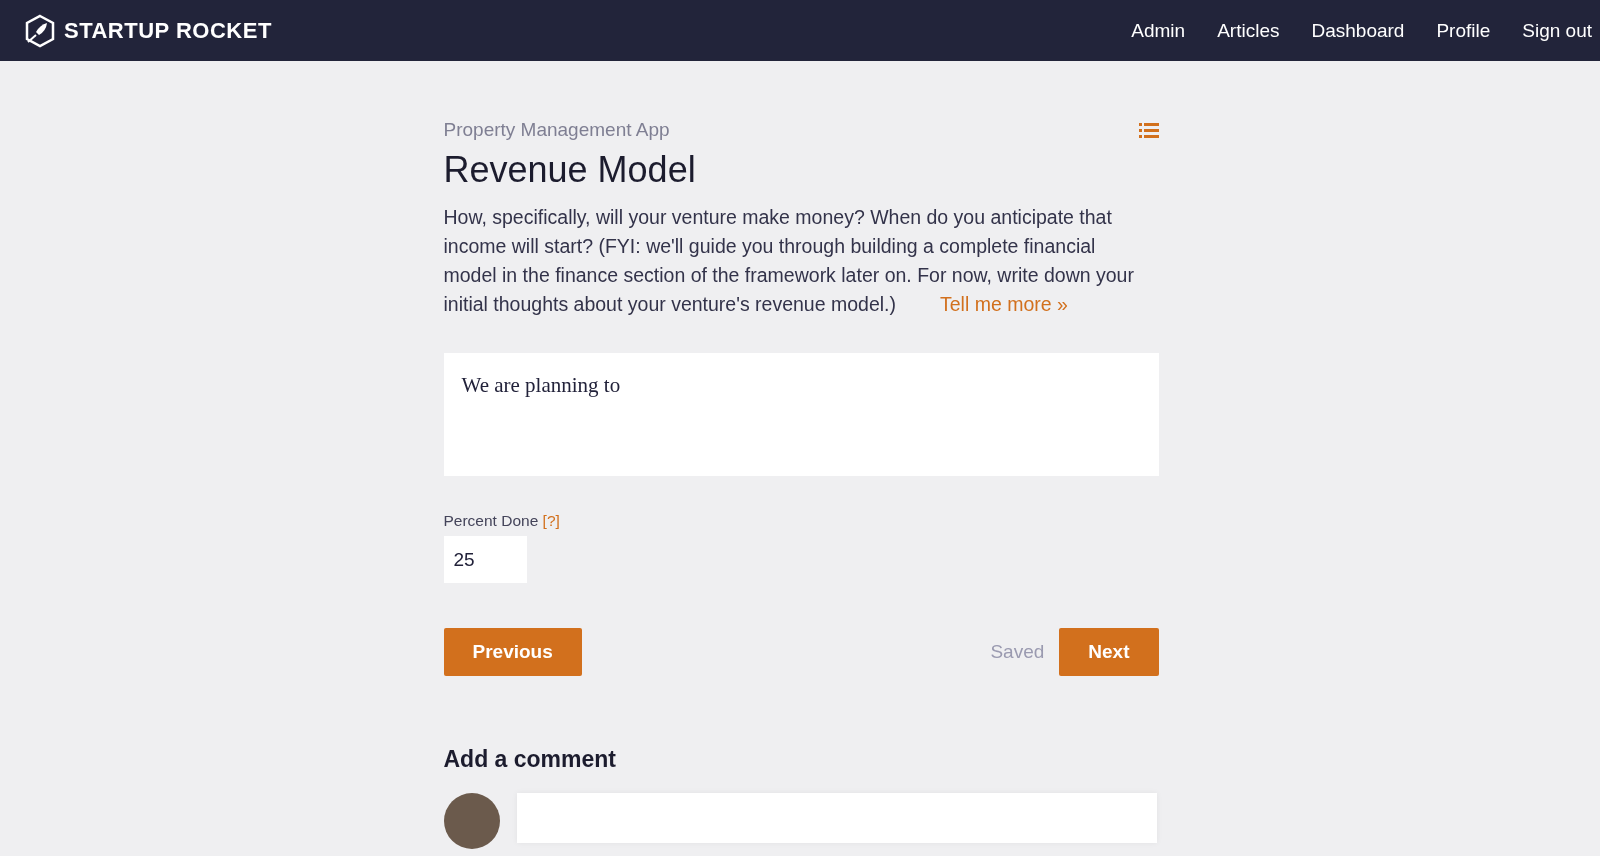  I want to click on rocket-hexagon-logo-icon, so click(40, 30).